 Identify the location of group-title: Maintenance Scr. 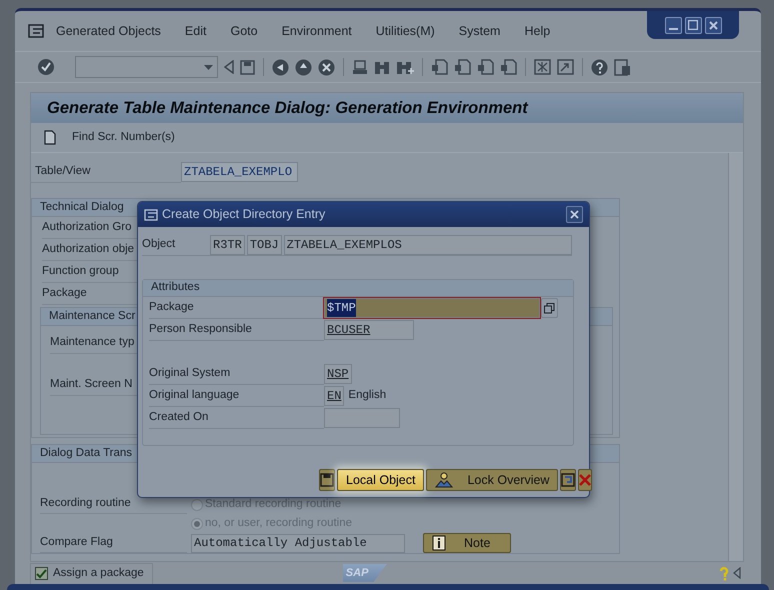
(92, 316).